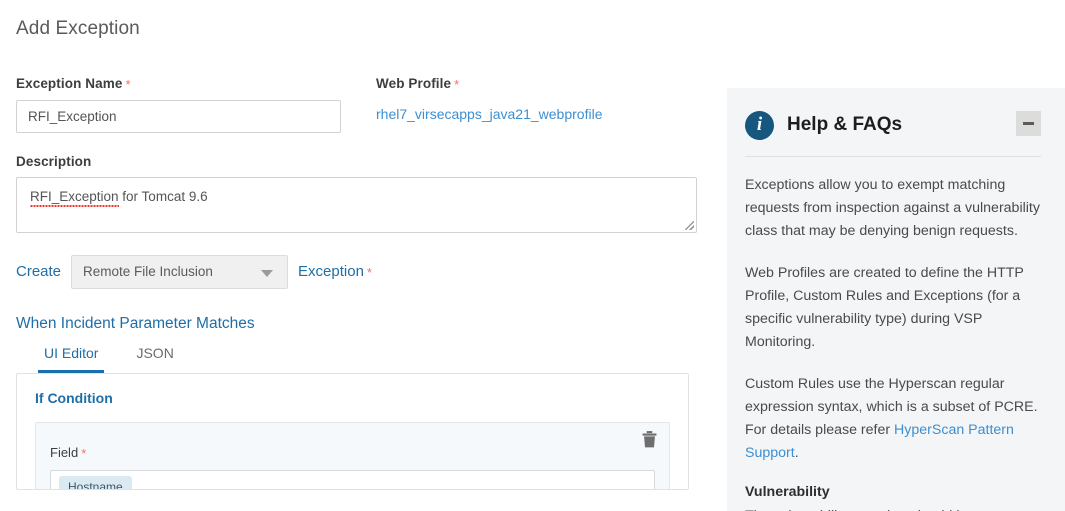 The width and height of the screenshot is (1065, 511). I want to click on exception-suffix-label: Exception *, so click(335, 271).